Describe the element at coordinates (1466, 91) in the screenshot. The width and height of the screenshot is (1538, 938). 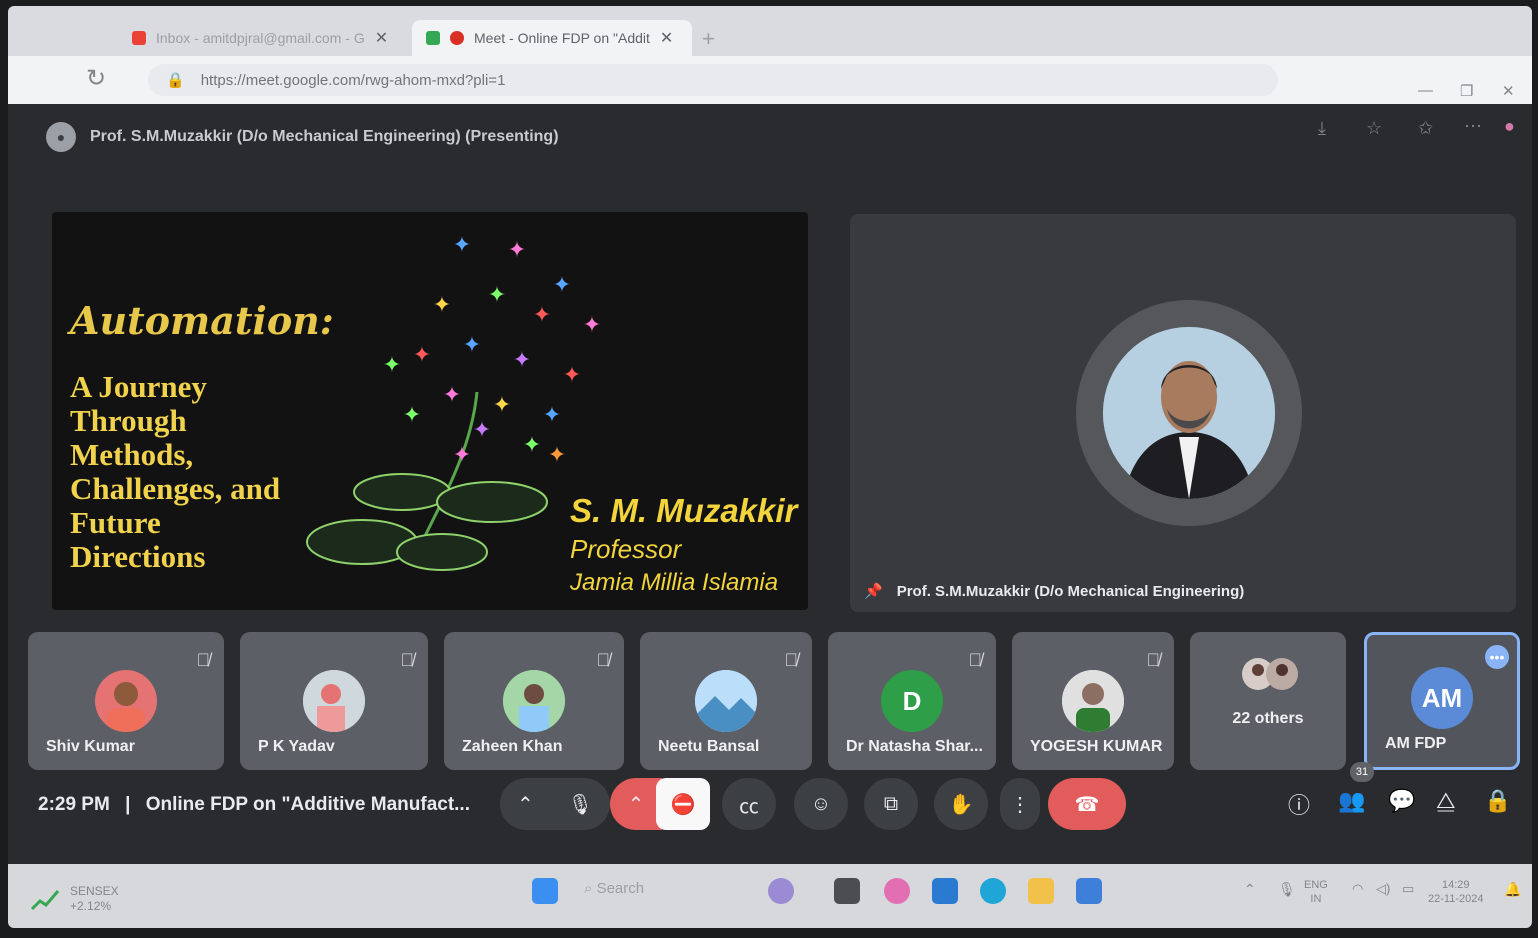
I see `restore-icon: ❐` at that location.